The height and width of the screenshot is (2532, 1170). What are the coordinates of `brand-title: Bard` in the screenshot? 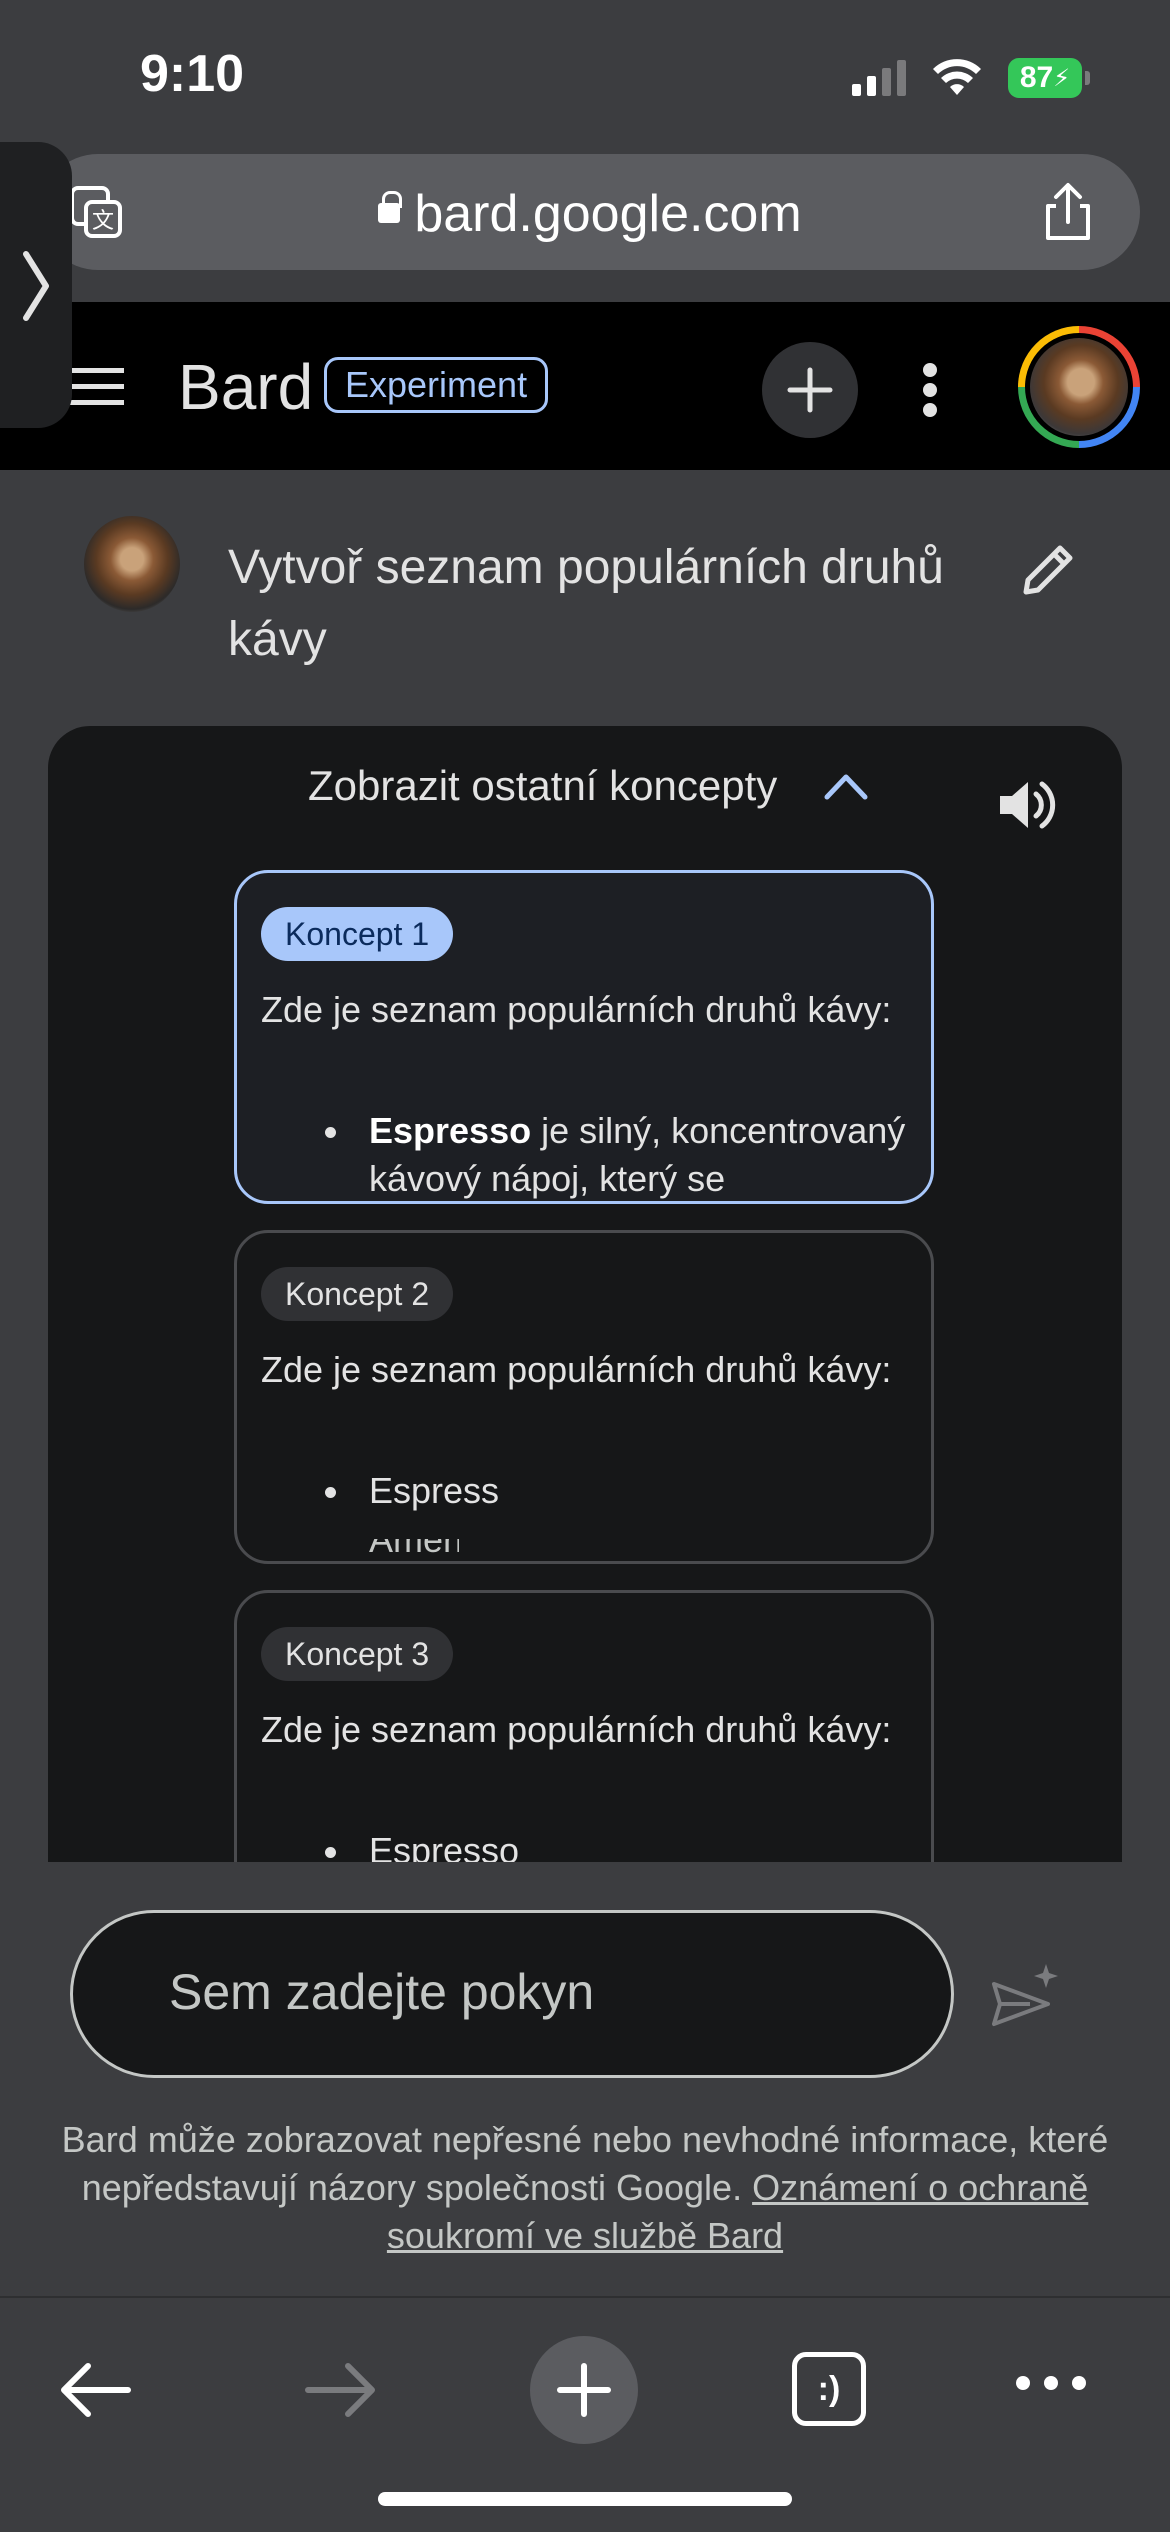 It's located at (246, 387).